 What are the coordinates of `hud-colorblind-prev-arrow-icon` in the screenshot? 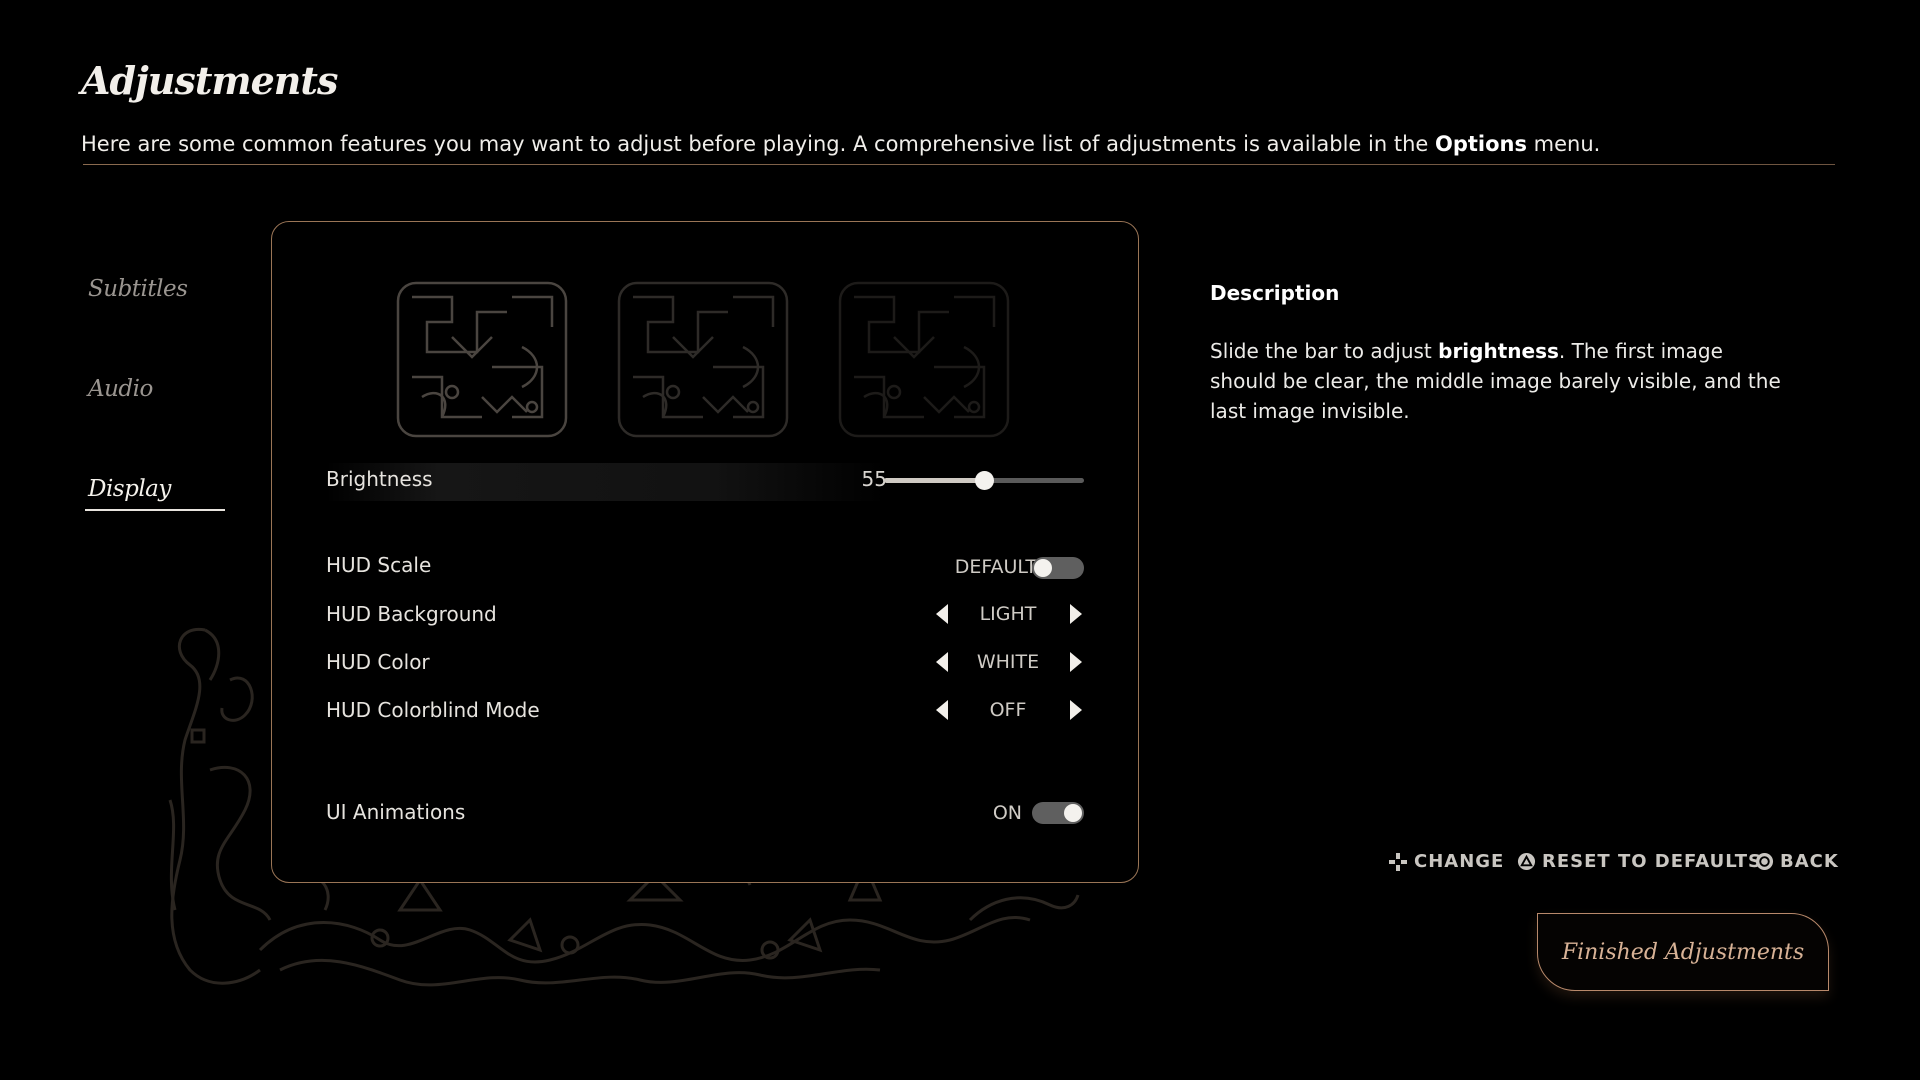 It's located at (942, 710).